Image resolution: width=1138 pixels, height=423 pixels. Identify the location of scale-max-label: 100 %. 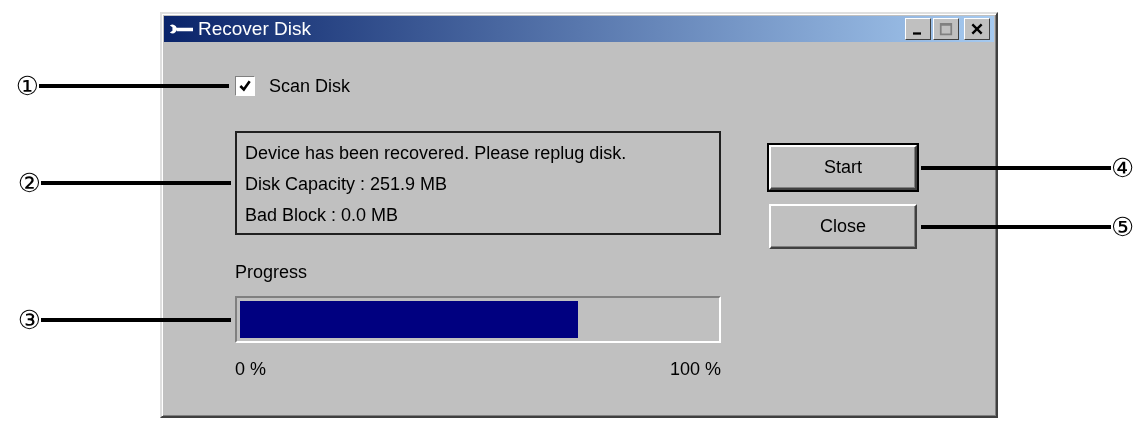
(695, 369).